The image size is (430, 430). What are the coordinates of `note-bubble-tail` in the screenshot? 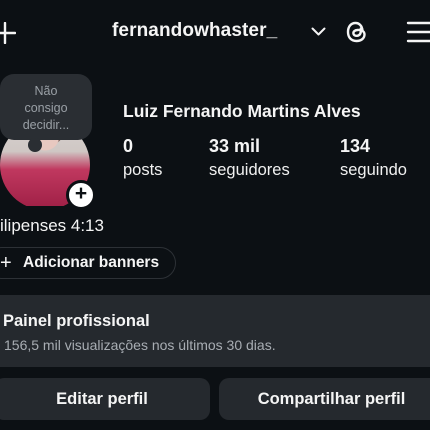 It's located at (35, 145).